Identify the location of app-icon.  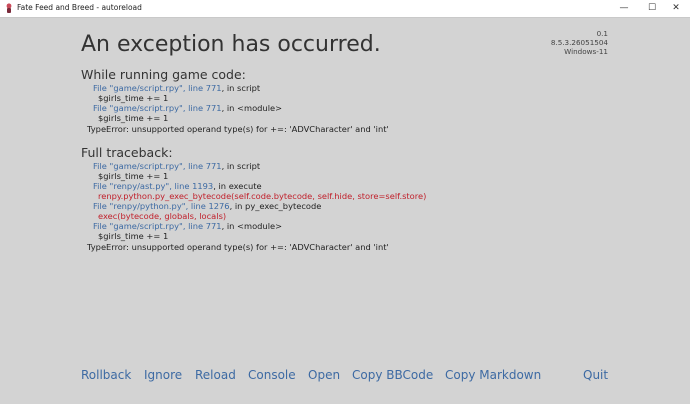
(9, 8).